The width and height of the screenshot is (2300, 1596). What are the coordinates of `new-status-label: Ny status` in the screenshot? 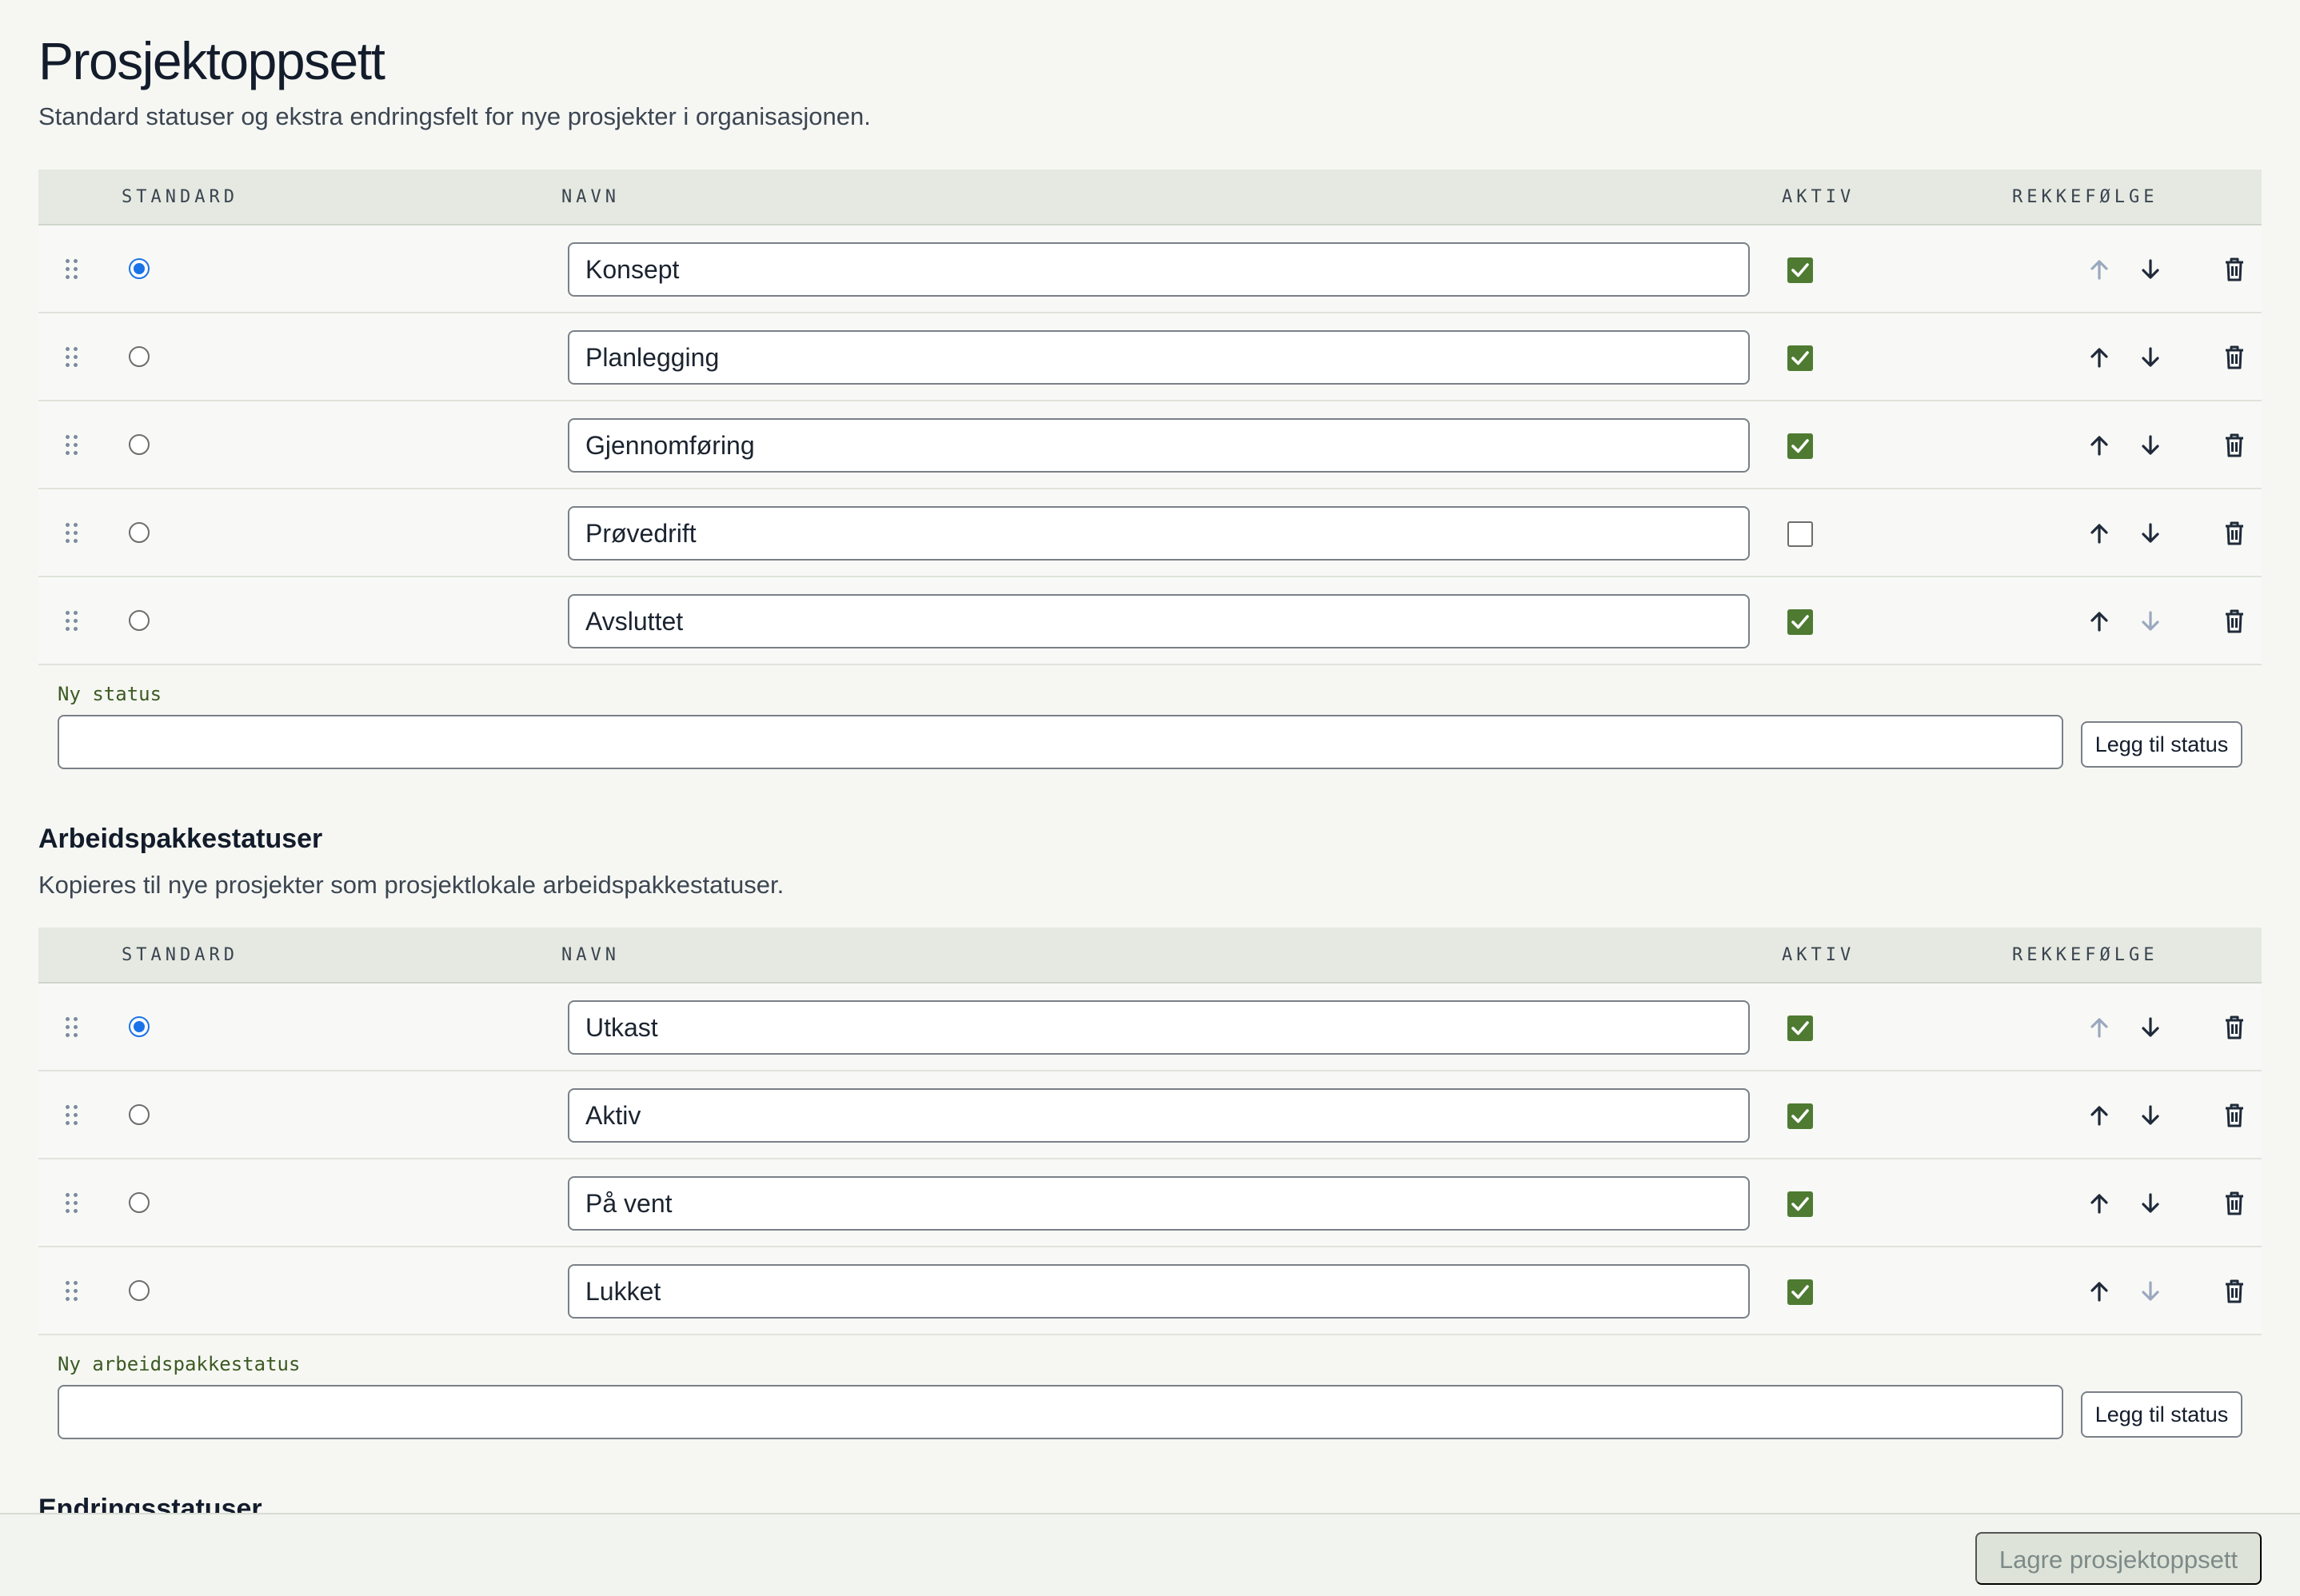 It's located at (110, 694).